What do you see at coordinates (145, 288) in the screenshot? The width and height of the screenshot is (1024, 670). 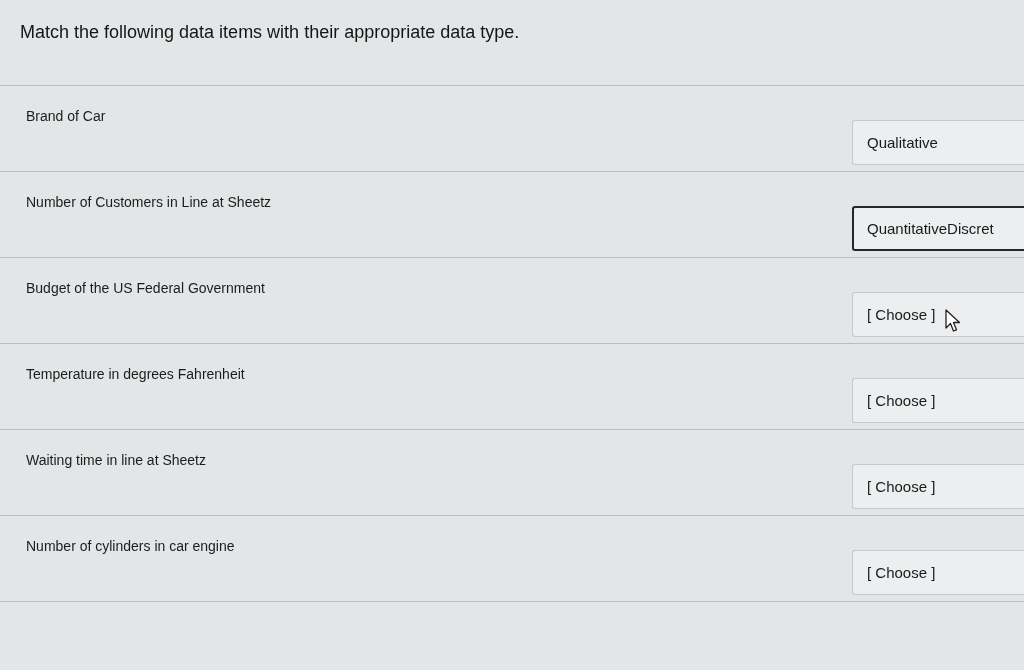 I see `item-prompt: Budget of the US Federal Government` at bounding box center [145, 288].